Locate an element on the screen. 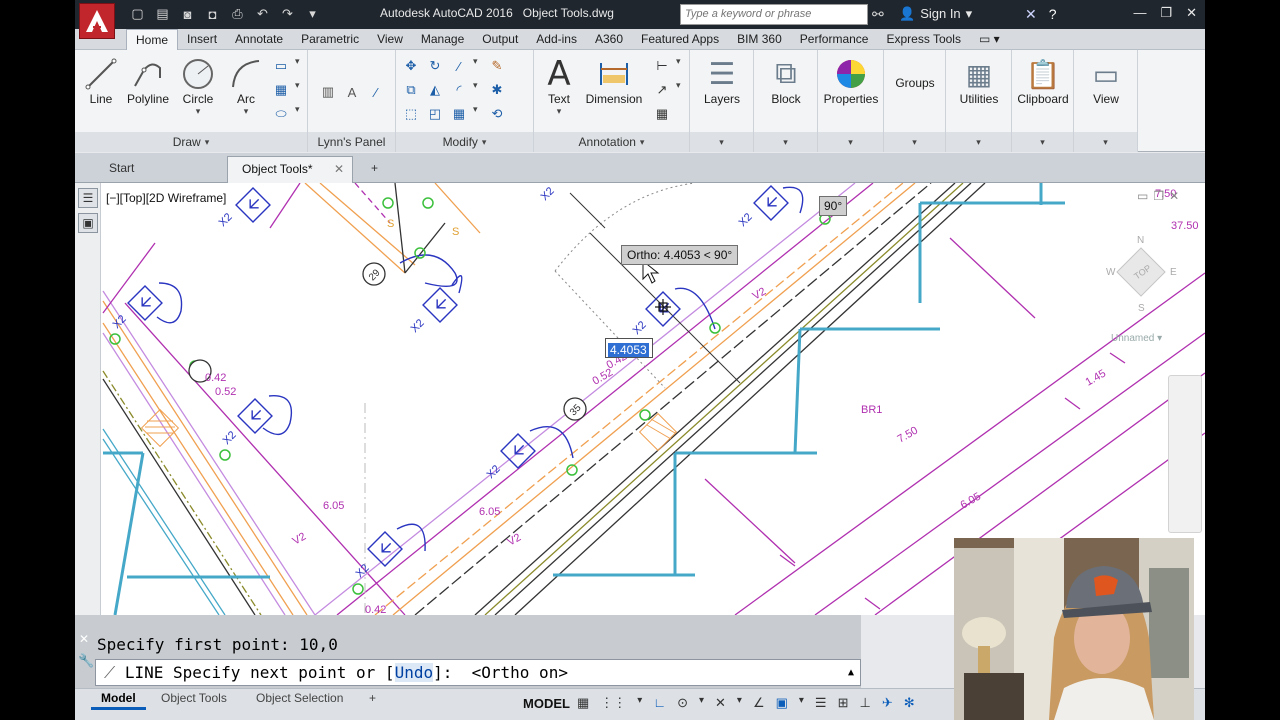 This screenshot has height=720, width=1280. model-space-toggle: MODEL is located at coordinates (546, 703).